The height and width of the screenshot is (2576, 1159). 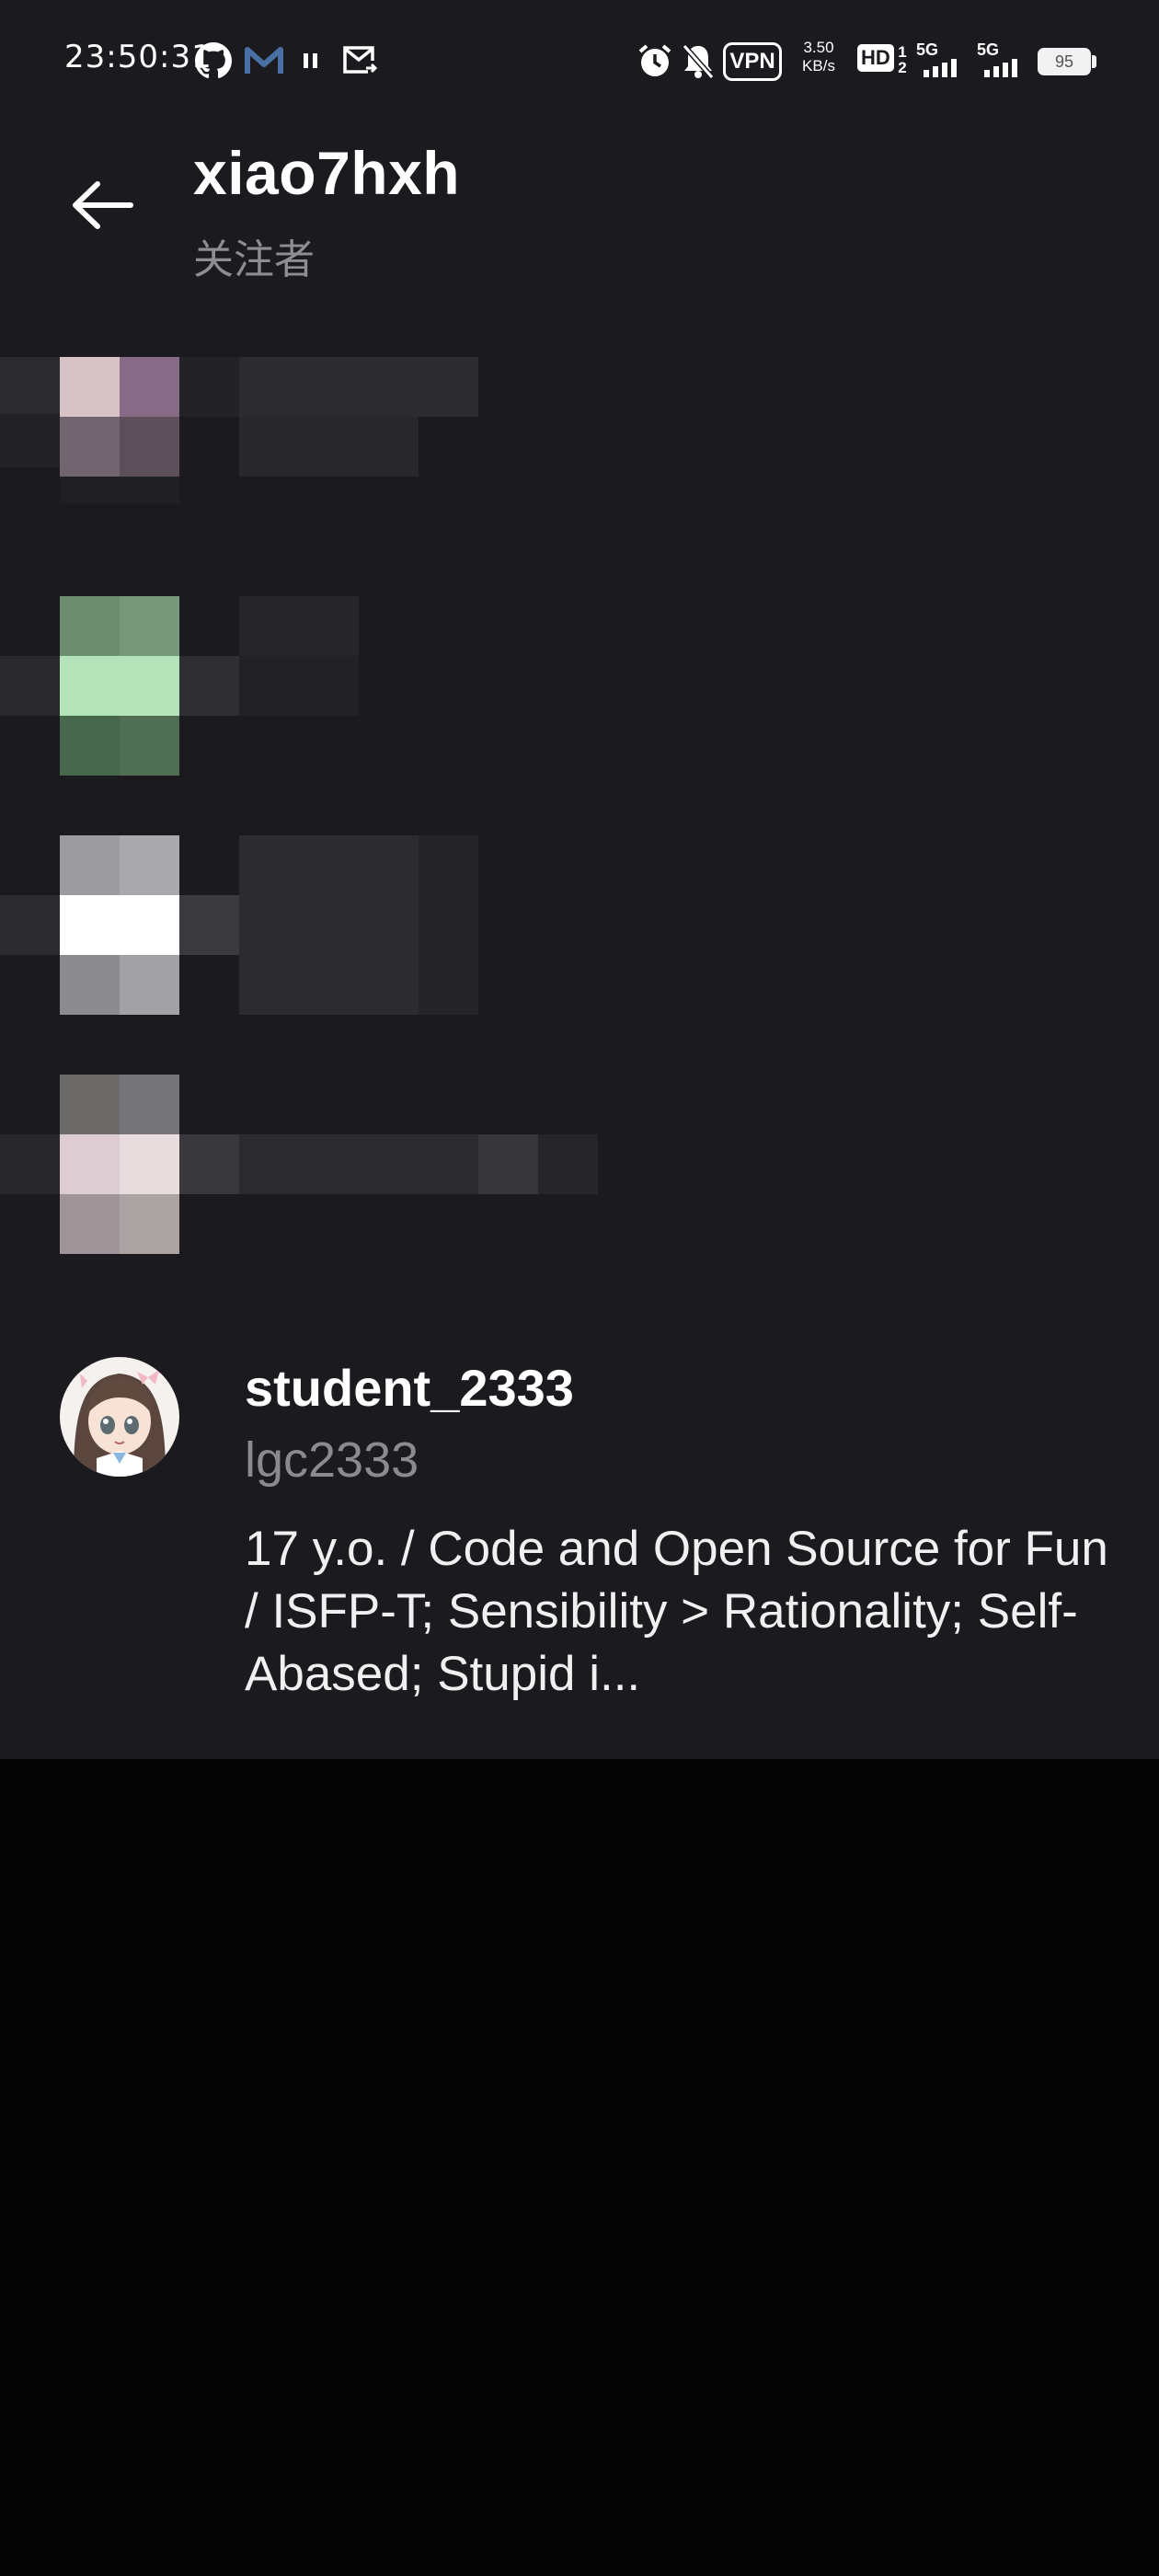 I want to click on mail-app-icon, so click(x=264, y=60).